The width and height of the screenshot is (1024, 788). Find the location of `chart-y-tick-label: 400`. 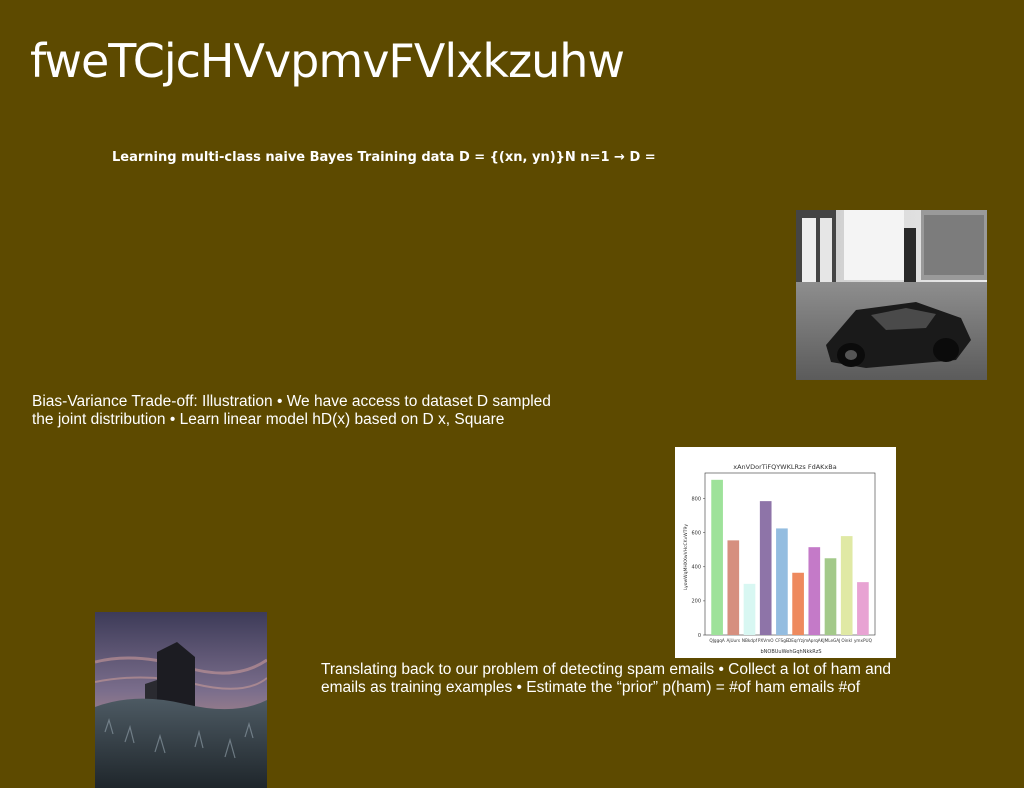

chart-y-tick-label: 400 is located at coordinates (696, 568).